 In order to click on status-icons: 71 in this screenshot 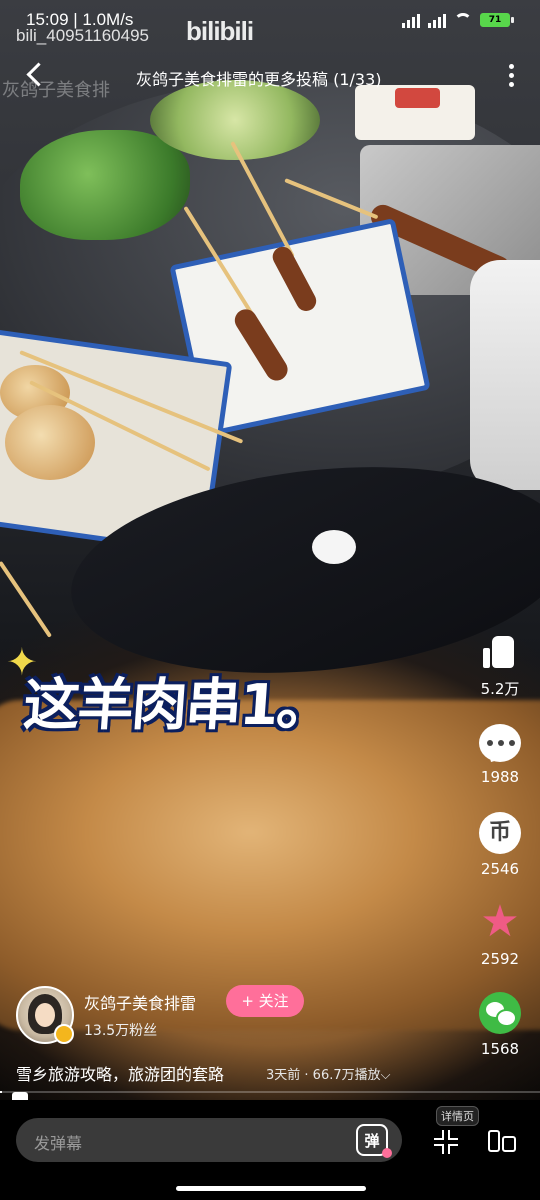, I will do `click(458, 20)`.